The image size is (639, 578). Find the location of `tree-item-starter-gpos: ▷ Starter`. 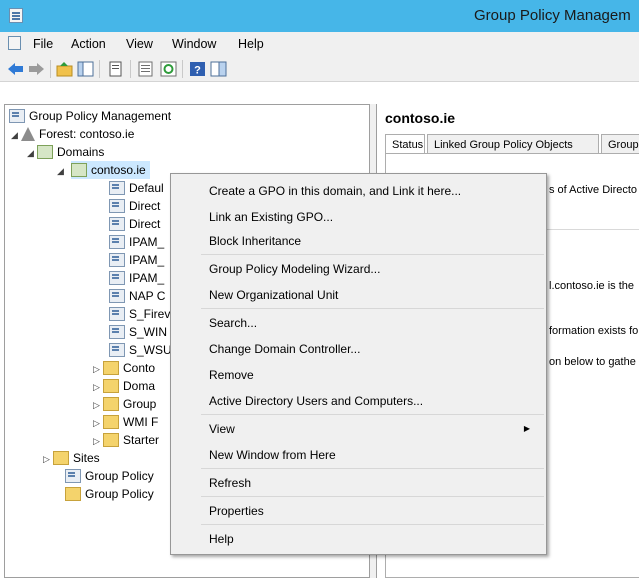

tree-item-starter-gpos: ▷ Starter is located at coordinates (126, 440).